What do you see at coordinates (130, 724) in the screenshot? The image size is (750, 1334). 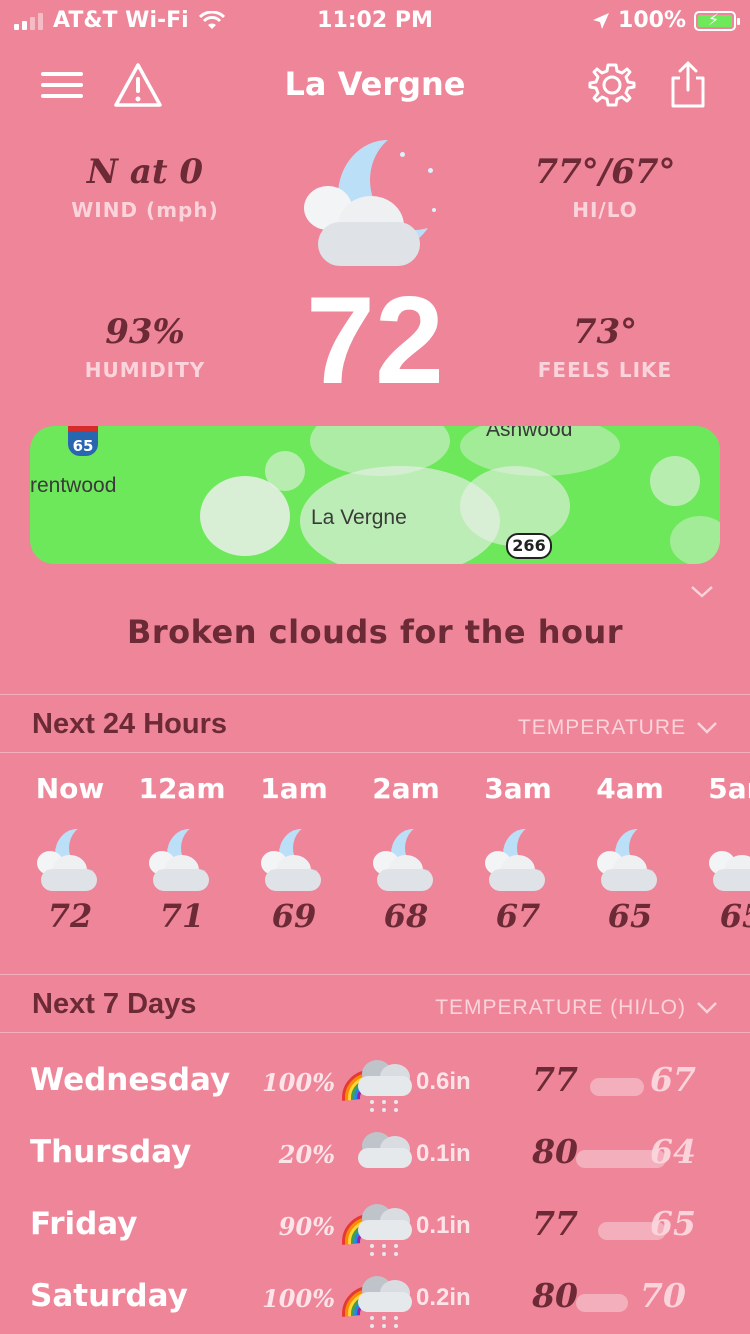 I see `hourly-title: Next 24 Hours` at bounding box center [130, 724].